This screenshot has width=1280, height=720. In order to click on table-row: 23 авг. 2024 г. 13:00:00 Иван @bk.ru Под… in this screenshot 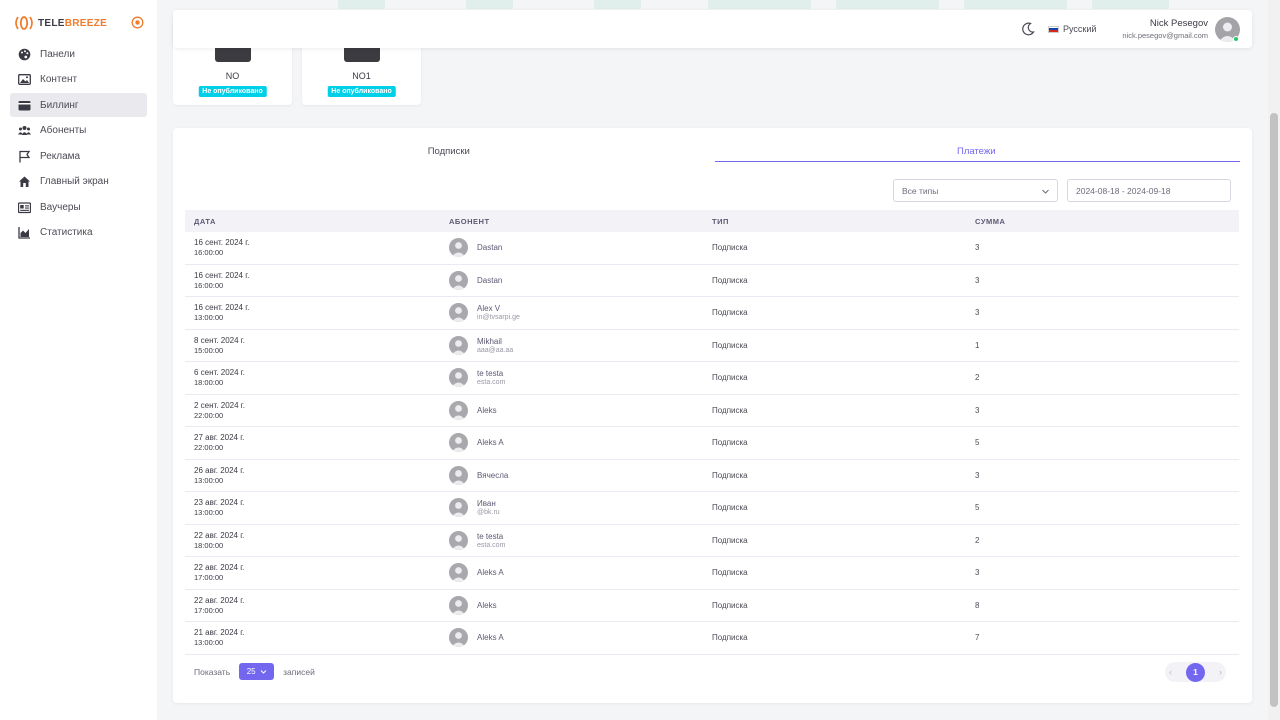, I will do `click(712, 508)`.